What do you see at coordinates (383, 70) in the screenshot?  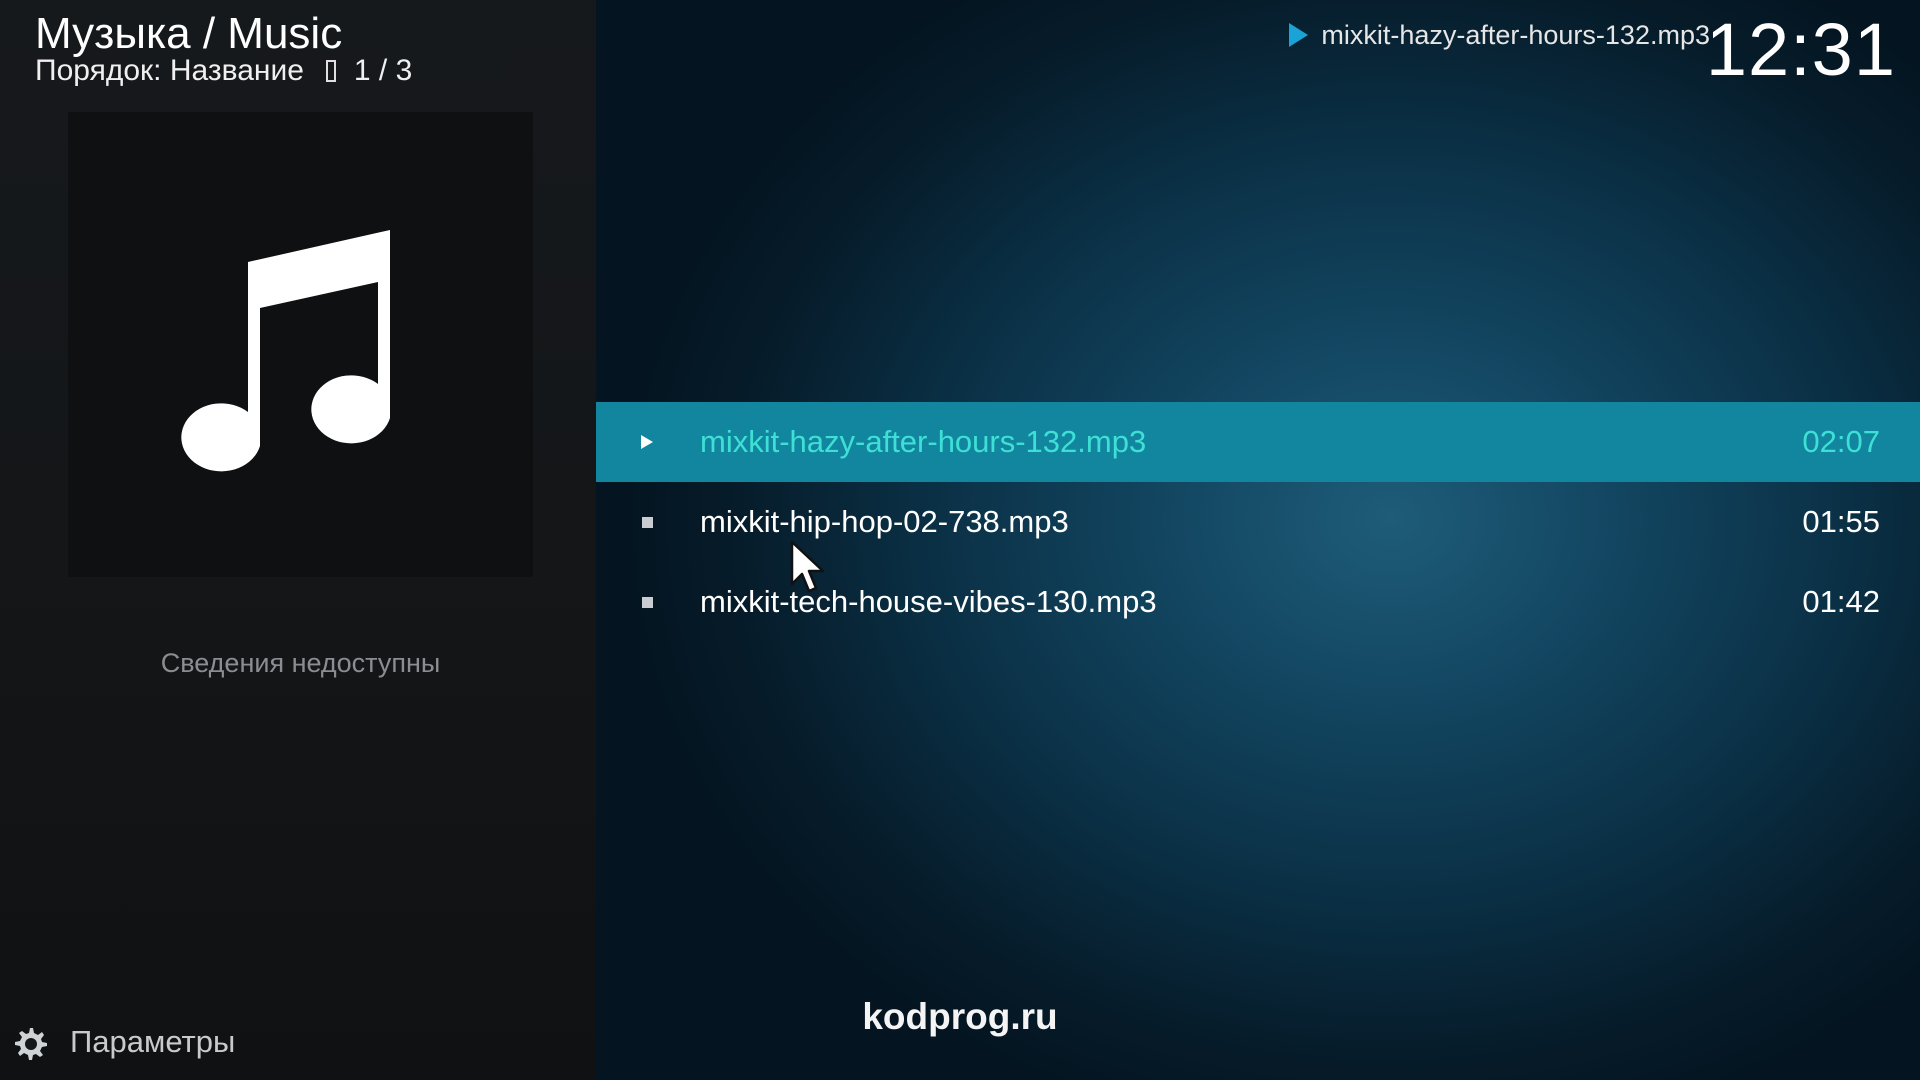 I see `item-position: 1 / 3` at bounding box center [383, 70].